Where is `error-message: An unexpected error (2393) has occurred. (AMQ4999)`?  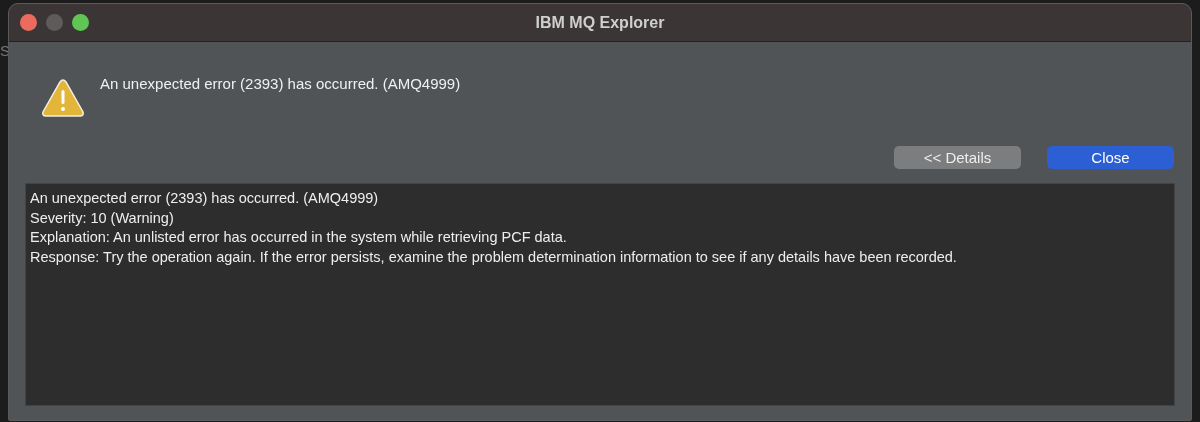 error-message: An unexpected error (2393) has occurred. (AMQ4999) is located at coordinates (280, 83).